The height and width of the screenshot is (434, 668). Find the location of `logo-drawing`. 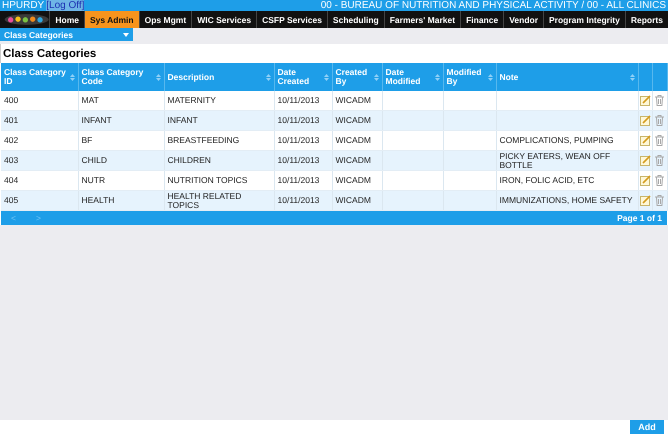

logo-drawing is located at coordinates (27, 19).